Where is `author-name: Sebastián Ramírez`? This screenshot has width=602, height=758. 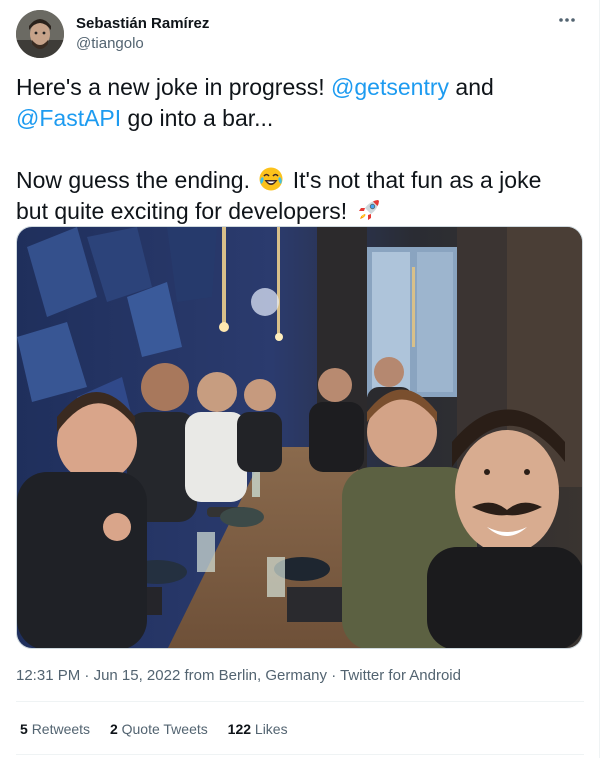 author-name: Sebastián Ramírez is located at coordinates (142, 24).